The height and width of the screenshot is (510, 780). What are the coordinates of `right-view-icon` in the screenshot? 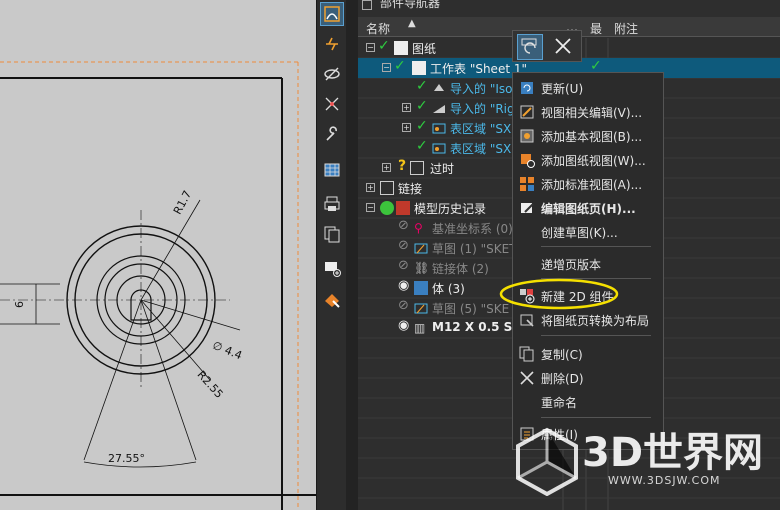 It's located at (439, 108).